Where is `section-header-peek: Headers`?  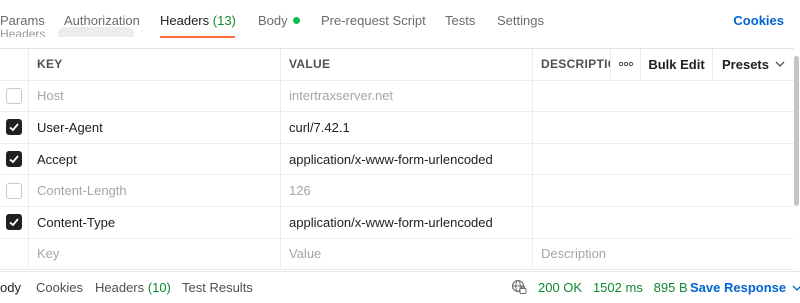
section-header-peek: Headers is located at coordinates (70, 31).